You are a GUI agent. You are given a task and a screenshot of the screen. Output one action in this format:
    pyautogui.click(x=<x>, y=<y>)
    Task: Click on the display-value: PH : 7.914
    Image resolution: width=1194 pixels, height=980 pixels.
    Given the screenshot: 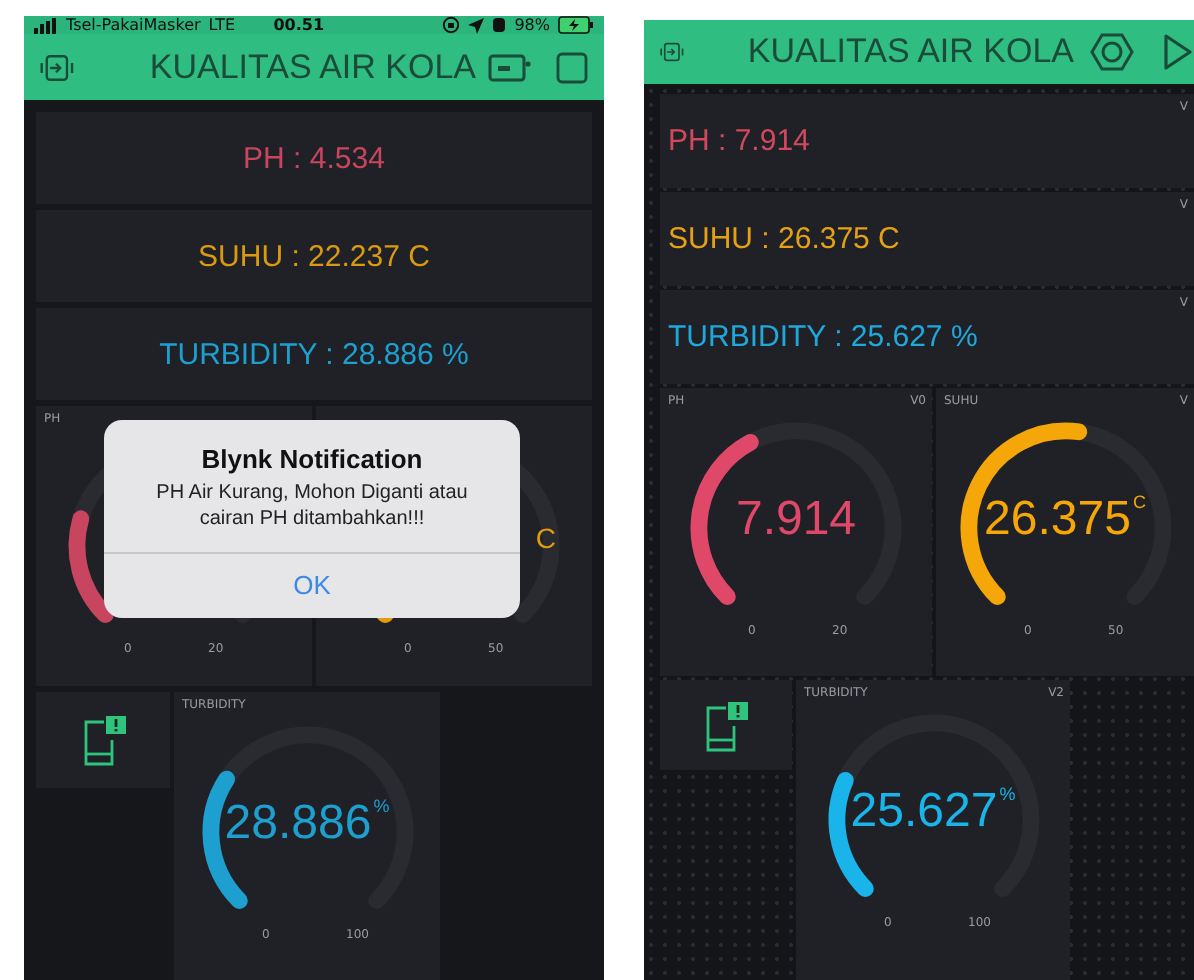 What is the action you would take?
    pyautogui.click(x=739, y=141)
    